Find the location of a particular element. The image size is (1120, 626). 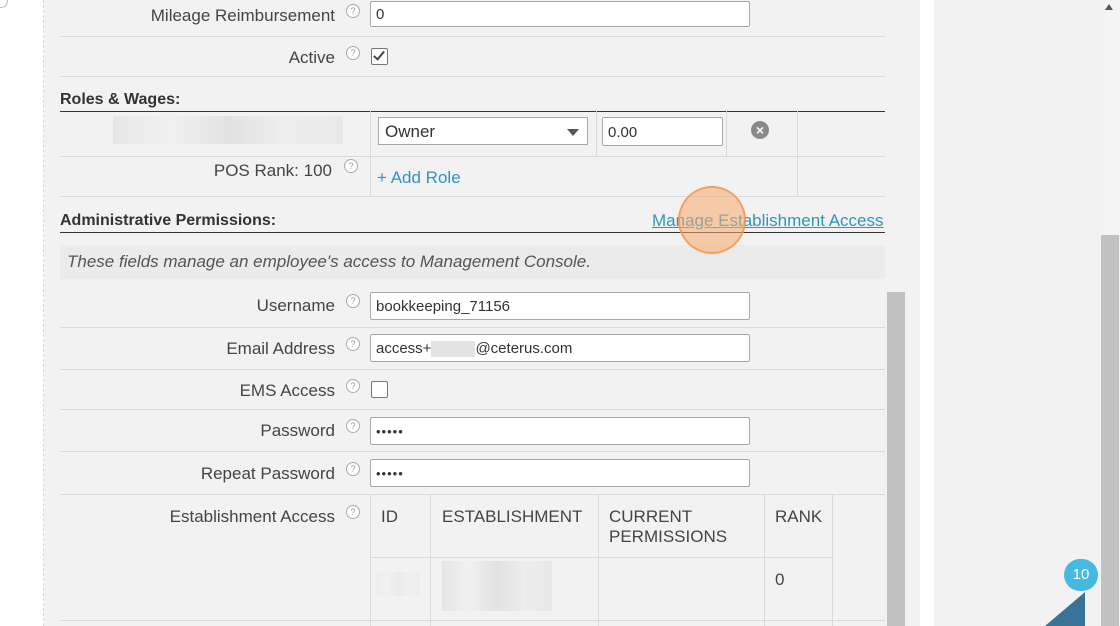

ems-label: EMS Access is located at coordinates (287, 390).